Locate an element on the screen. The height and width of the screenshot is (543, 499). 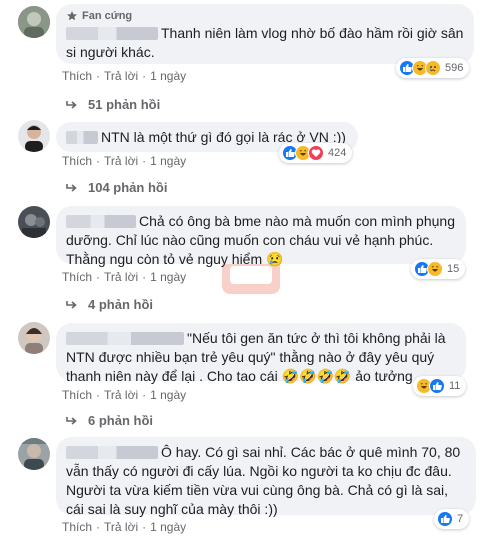
replies-count: 51 phản hồi is located at coordinates (124, 104).